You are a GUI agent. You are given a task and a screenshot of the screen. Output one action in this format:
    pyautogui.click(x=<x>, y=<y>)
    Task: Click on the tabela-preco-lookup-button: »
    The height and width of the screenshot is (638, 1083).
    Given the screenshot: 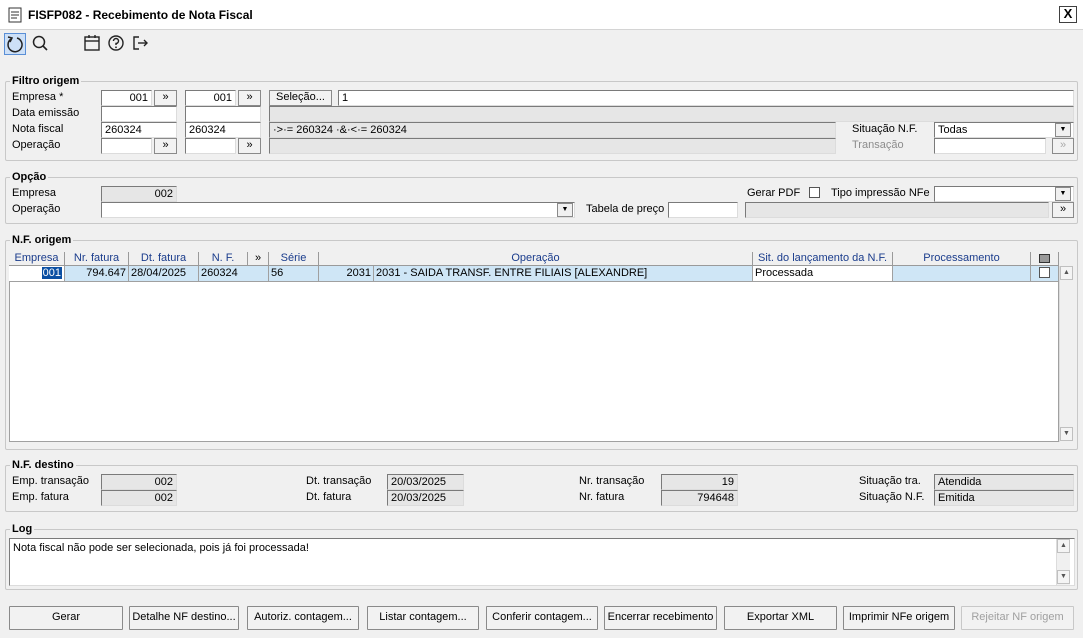 What is the action you would take?
    pyautogui.click(x=1063, y=210)
    